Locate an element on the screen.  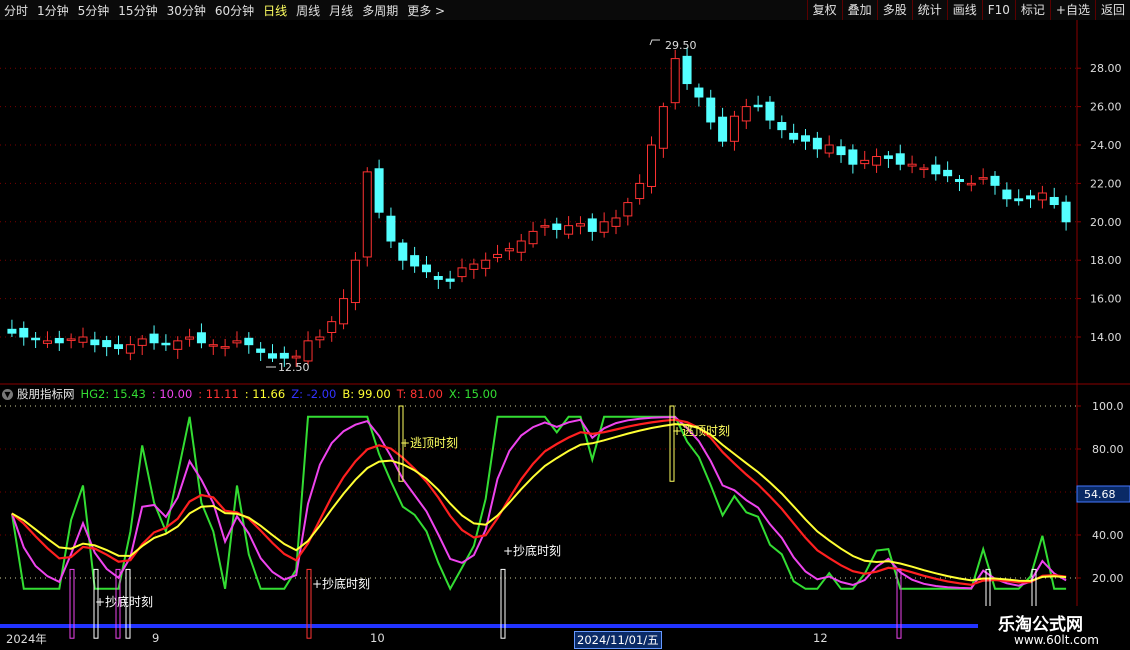
diamond-icon: ◇ is located at coordinates (1044, 28).